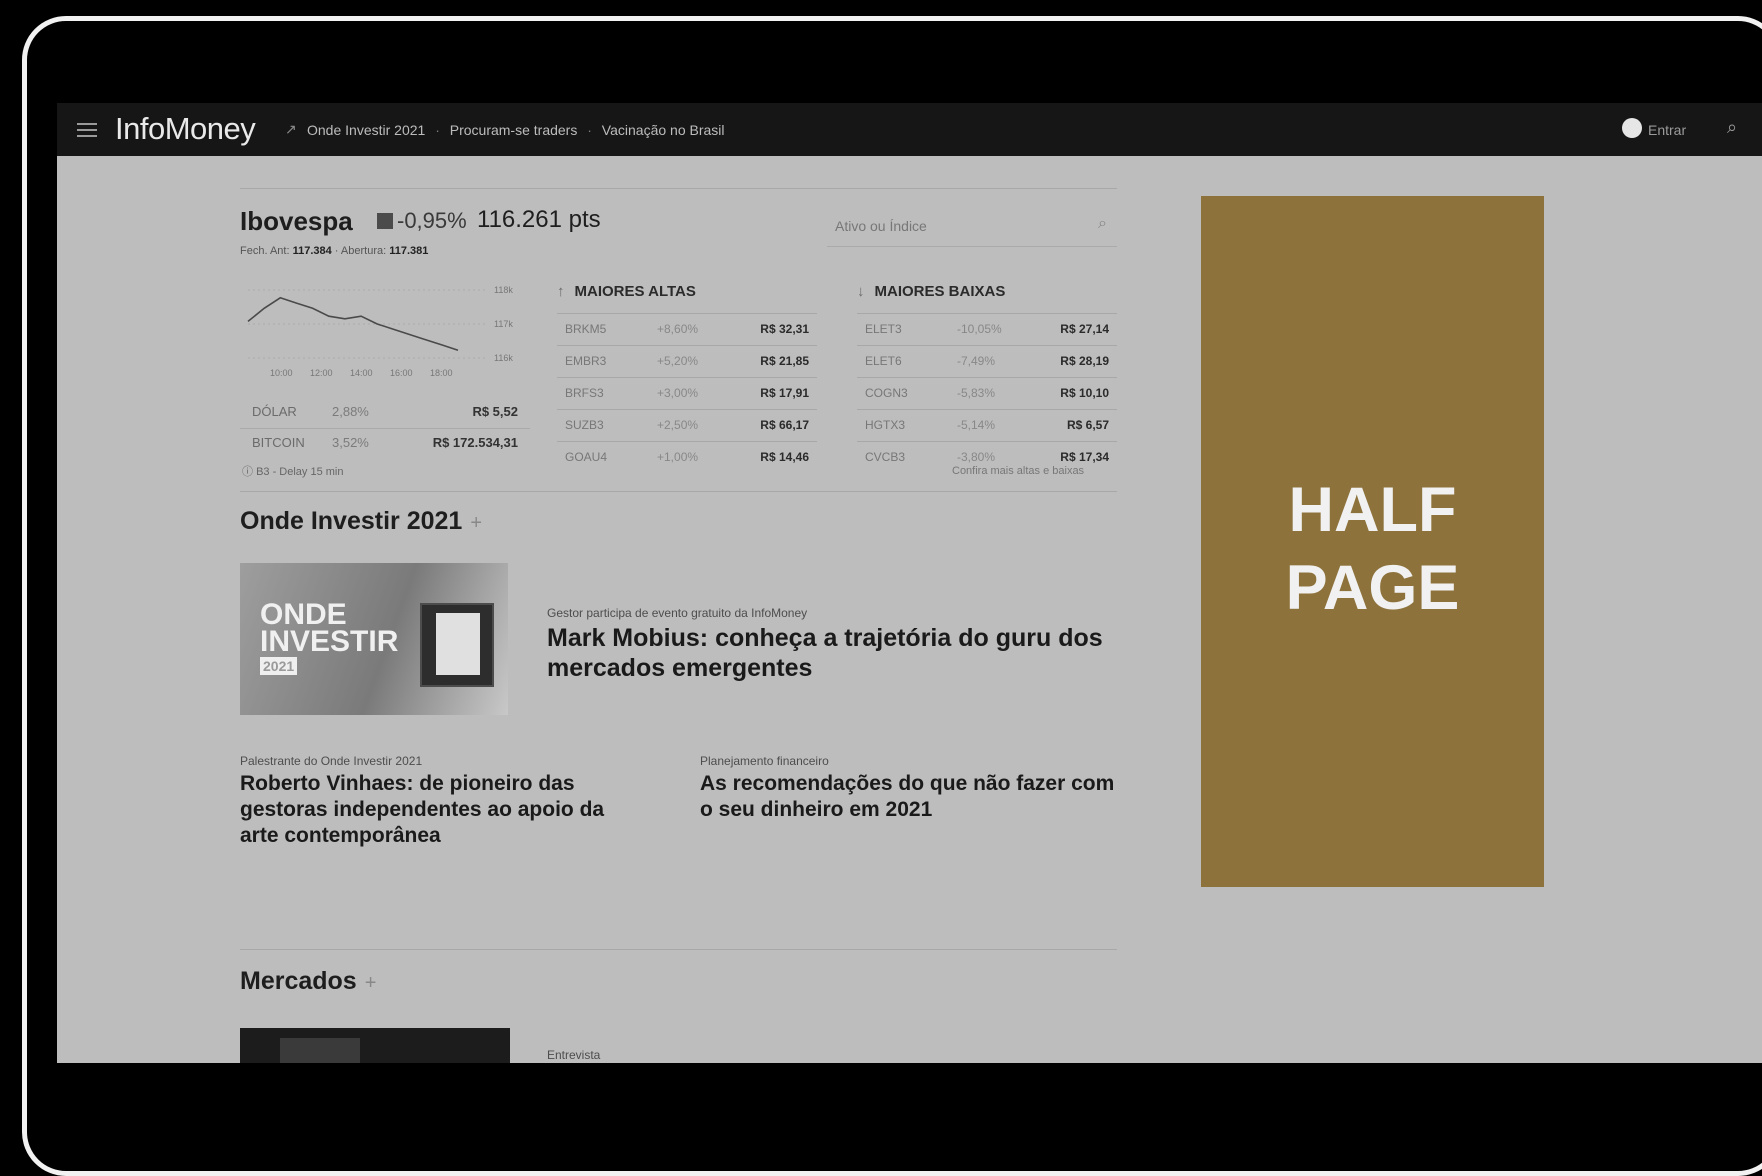 The width and height of the screenshot is (1762, 1176). Describe the element at coordinates (1372, 549) in the screenshot. I see `ad-label: HALF PAGE` at that location.